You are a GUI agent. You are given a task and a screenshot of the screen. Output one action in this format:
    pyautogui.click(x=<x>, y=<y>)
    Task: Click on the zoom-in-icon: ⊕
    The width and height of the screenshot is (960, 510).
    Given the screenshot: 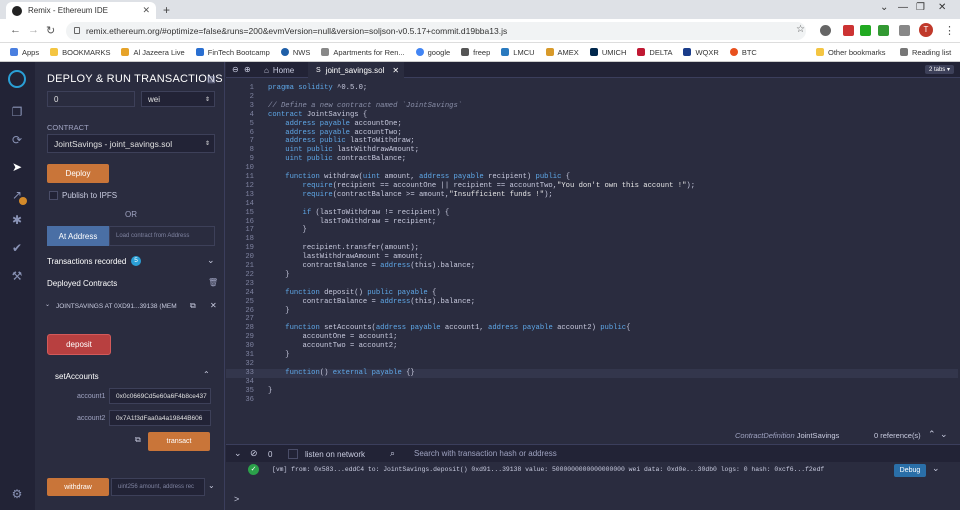 What is the action you would take?
    pyautogui.click(x=247, y=69)
    